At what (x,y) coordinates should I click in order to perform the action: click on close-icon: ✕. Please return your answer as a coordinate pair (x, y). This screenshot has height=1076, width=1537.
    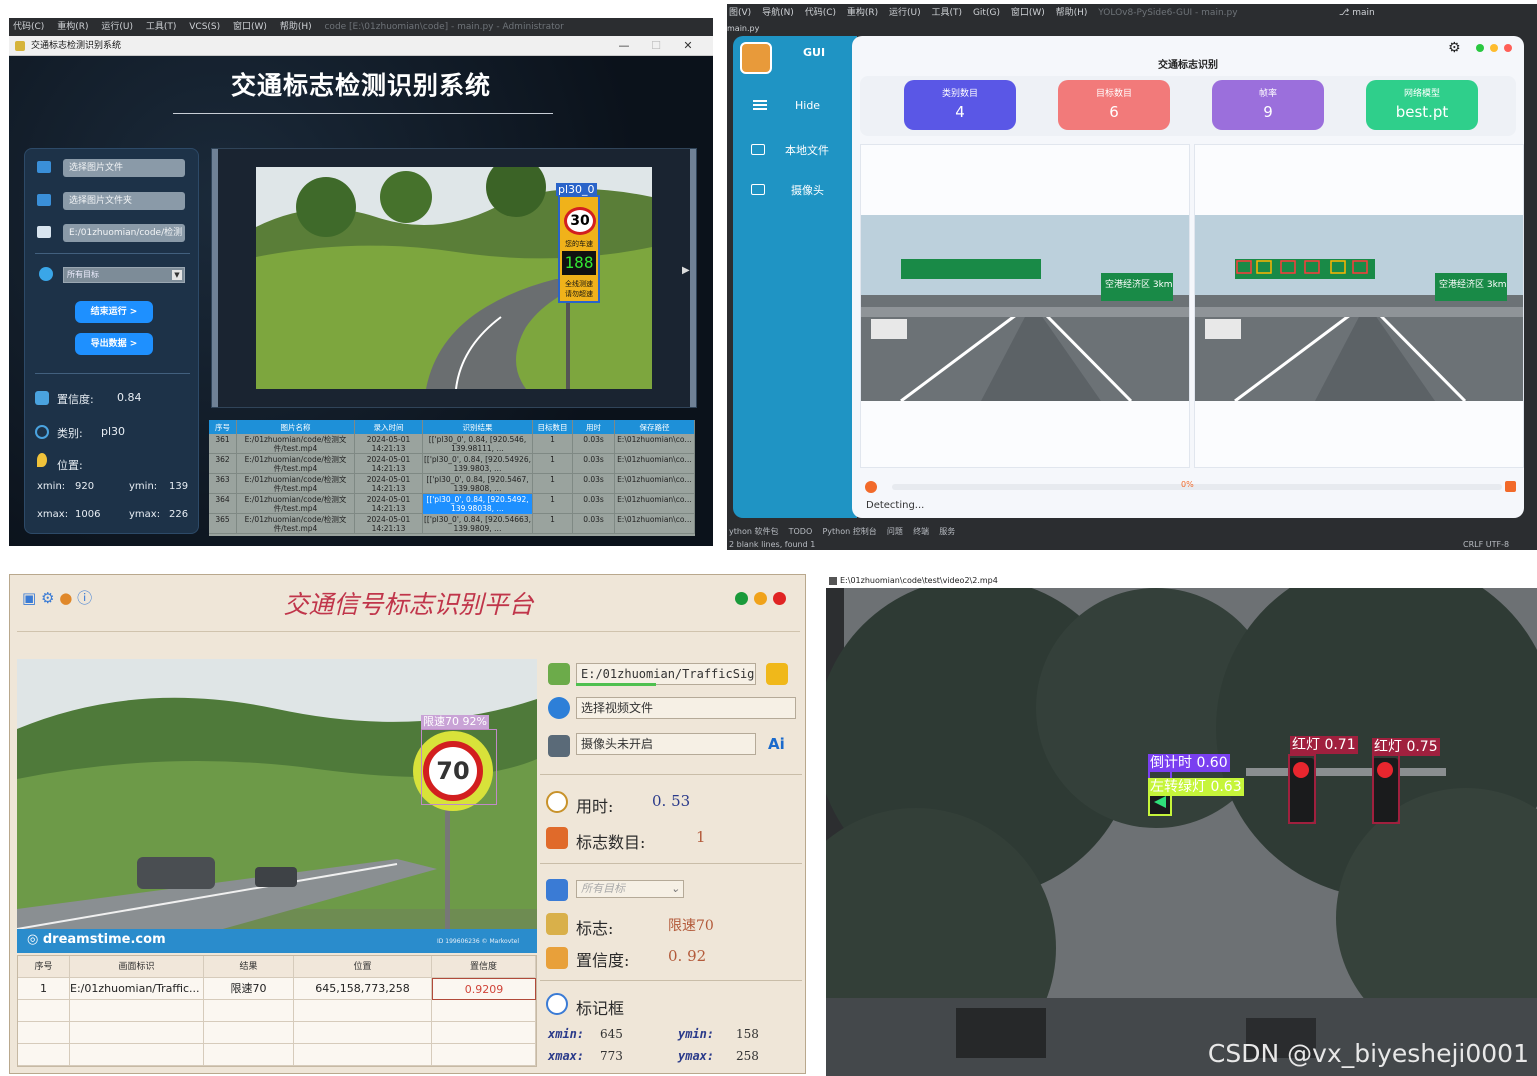
    Looking at the image, I should click on (688, 46).